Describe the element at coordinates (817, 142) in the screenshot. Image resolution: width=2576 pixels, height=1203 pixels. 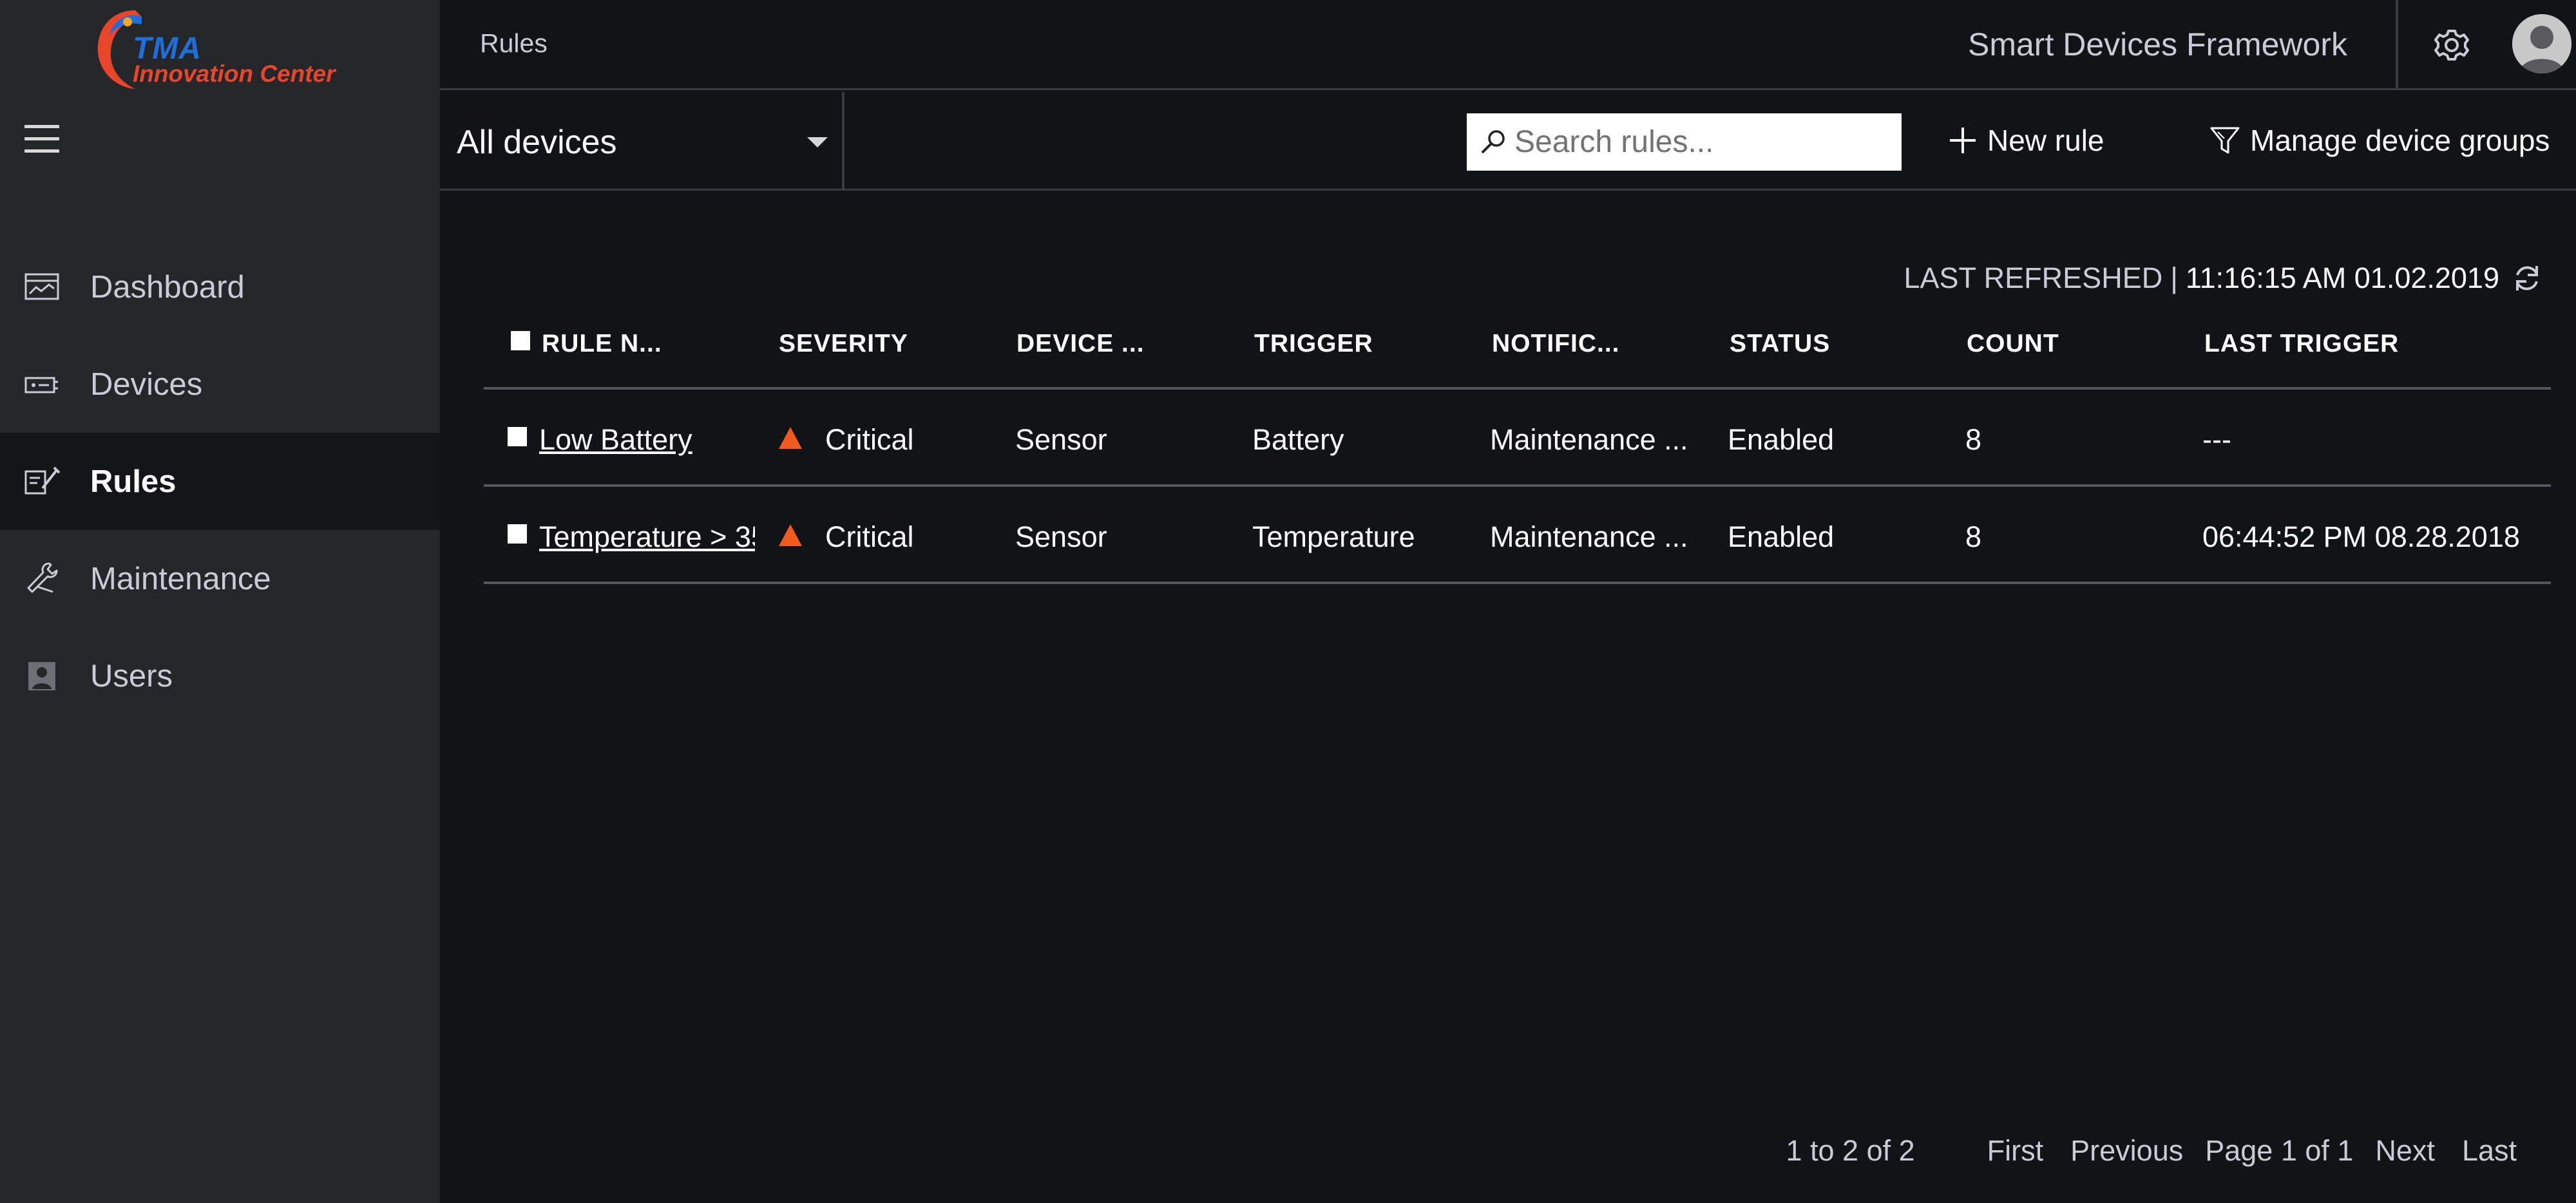
I see `chevron-down-icon` at that location.